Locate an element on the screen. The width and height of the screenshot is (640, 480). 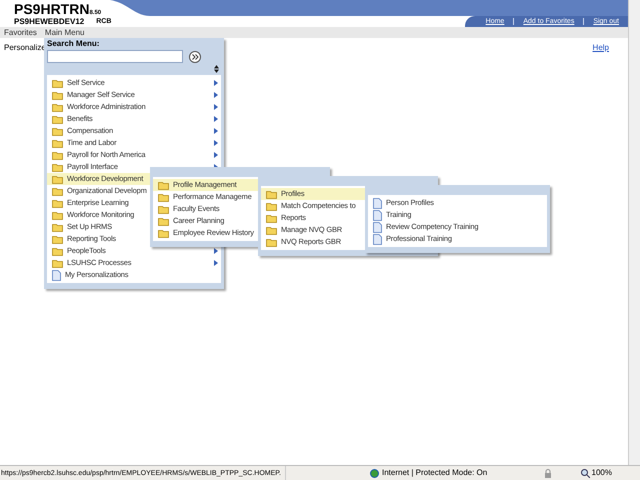
security-zone: Internet | Protected Mode: On is located at coordinates (435, 473).